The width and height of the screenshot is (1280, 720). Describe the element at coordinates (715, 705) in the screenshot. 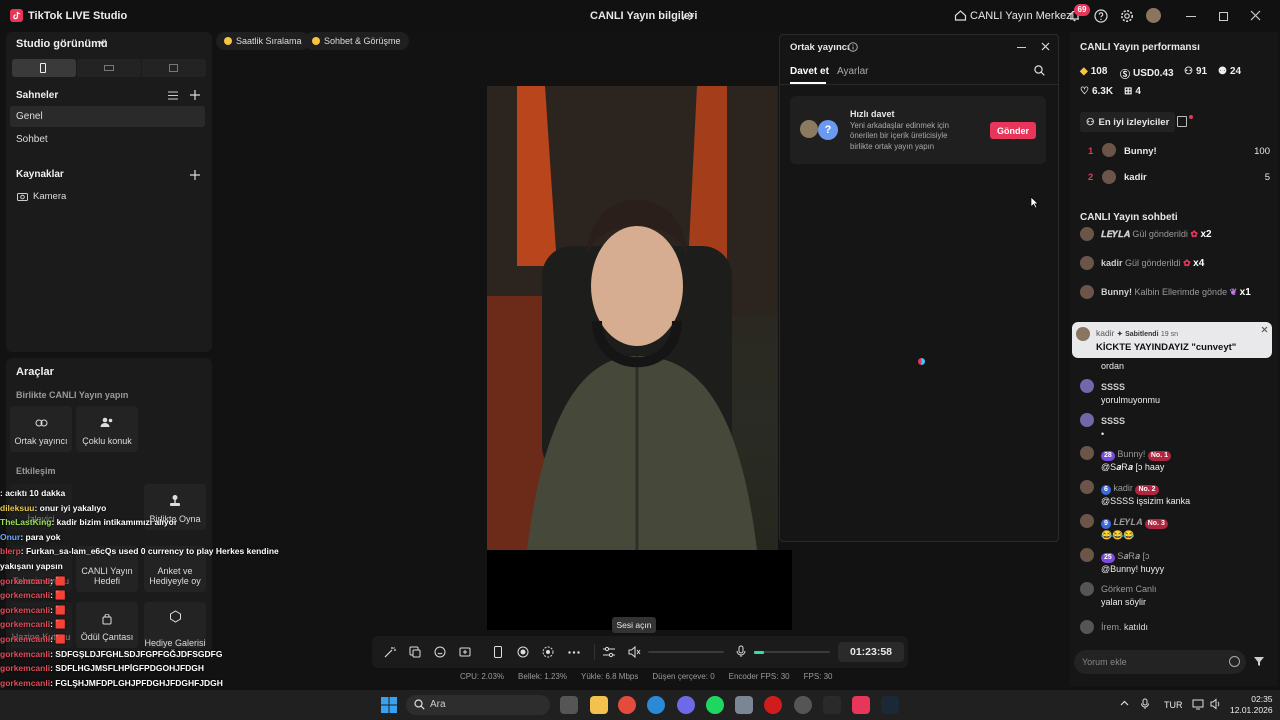

I see `spotify-icon` at that location.